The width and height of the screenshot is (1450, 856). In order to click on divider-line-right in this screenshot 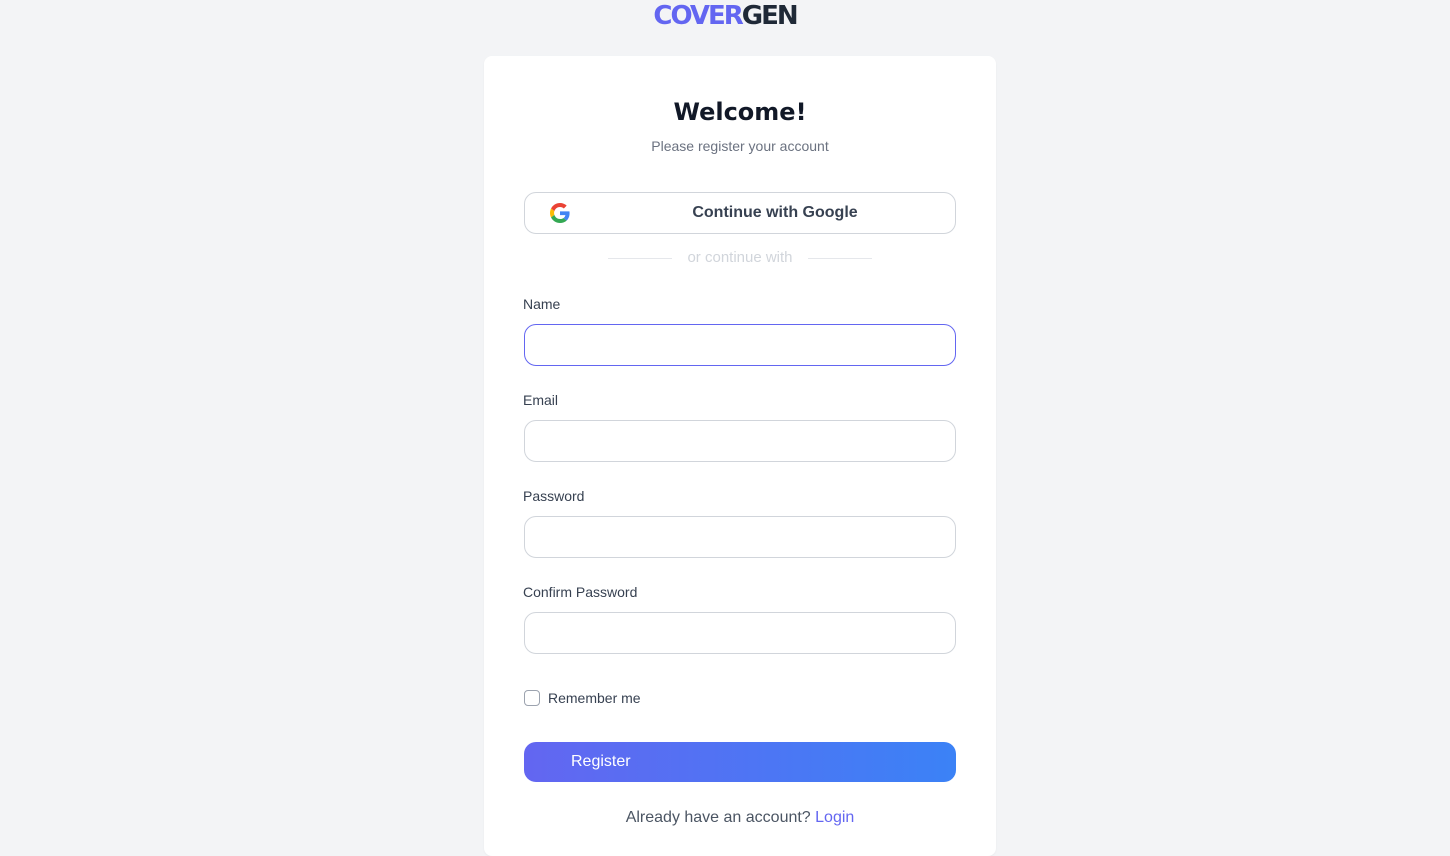, I will do `click(840, 258)`.